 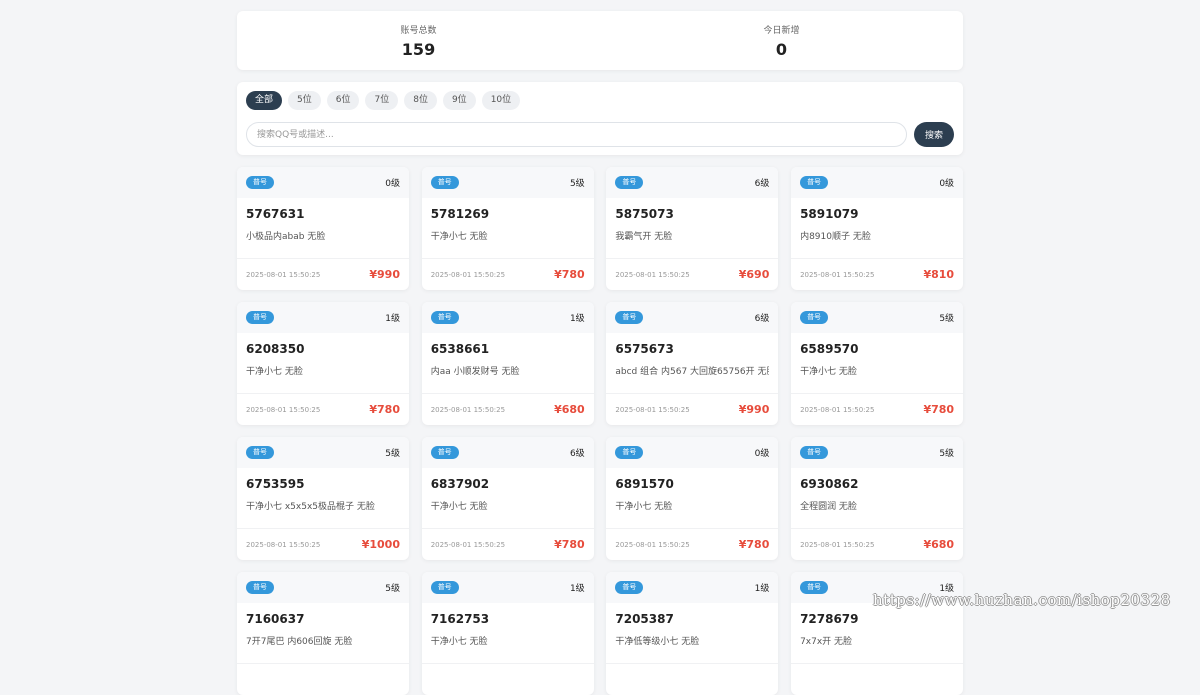 I want to click on tab-all: 全部, so click(x=264, y=100).